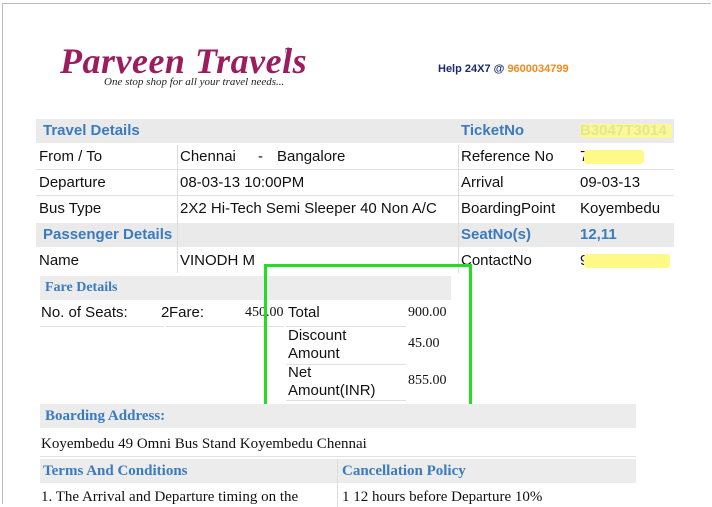  What do you see at coordinates (442, 497) in the screenshot?
I see `cancellation-item-1: 1 12 hours before Departure 10%` at bounding box center [442, 497].